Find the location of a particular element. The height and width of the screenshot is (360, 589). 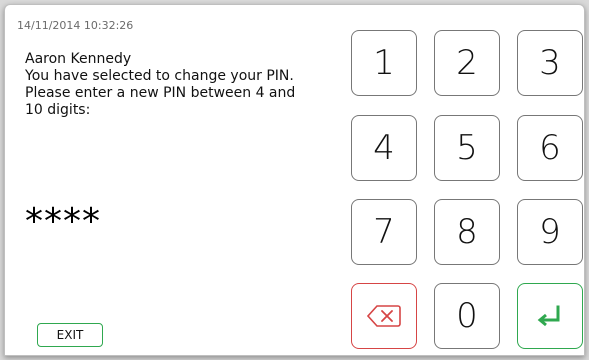

key-2: 2 is located at coordinates (467, 63).